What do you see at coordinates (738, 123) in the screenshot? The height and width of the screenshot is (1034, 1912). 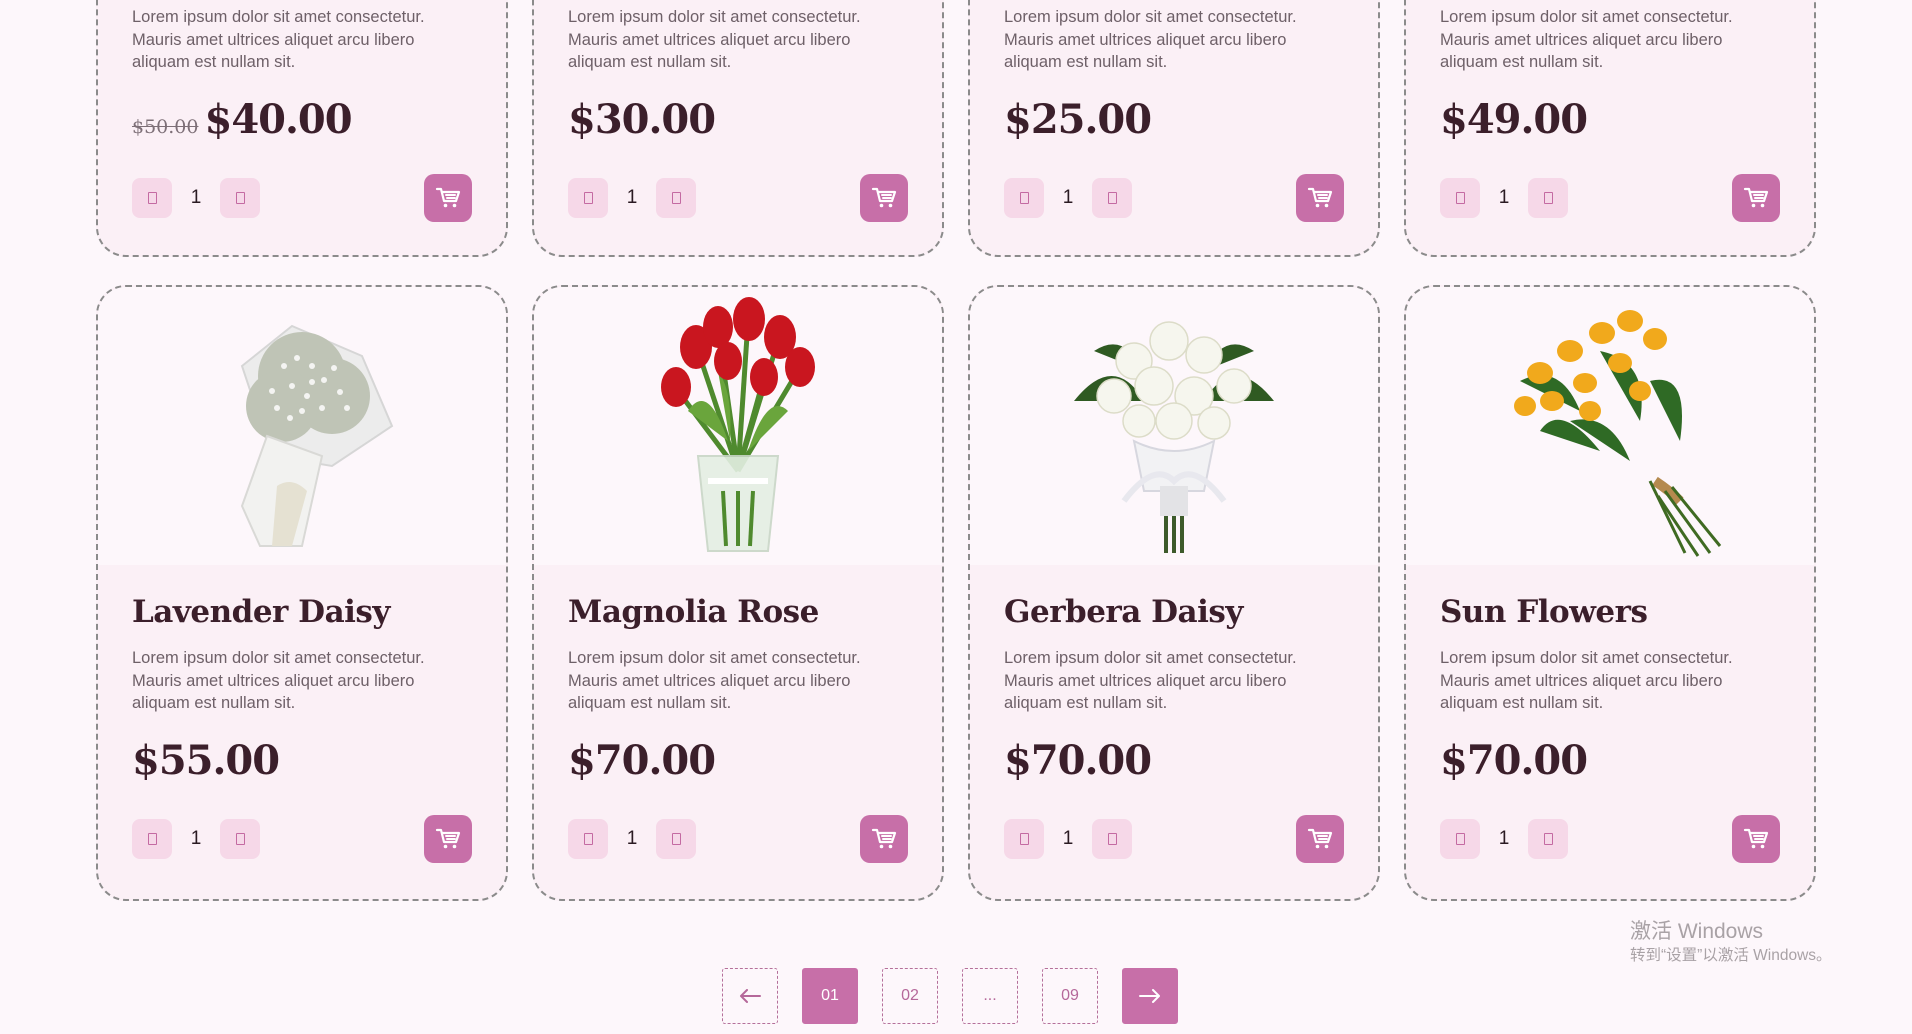 I see `price-row: $30.00` at bounding box center [738, 123].